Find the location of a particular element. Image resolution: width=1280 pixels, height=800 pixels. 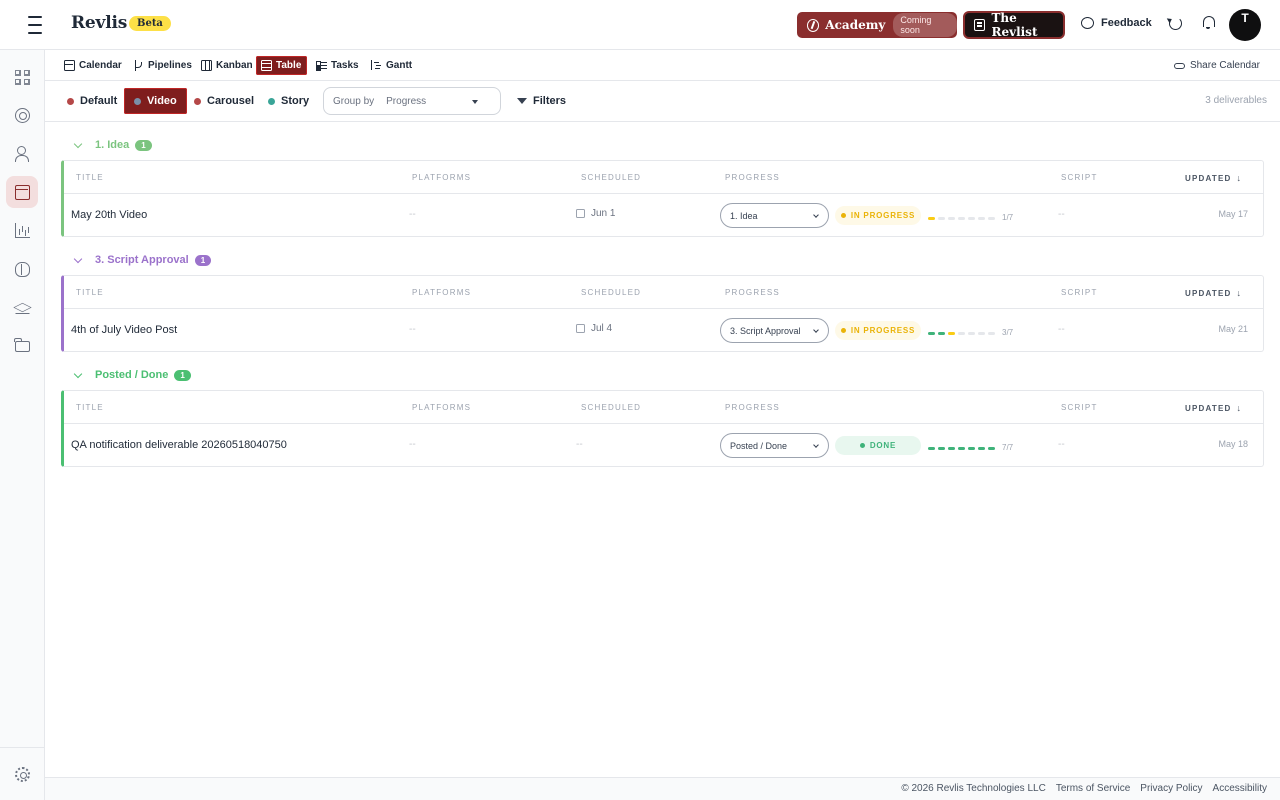

list-checks-icon is located at coordinates (321, 65).